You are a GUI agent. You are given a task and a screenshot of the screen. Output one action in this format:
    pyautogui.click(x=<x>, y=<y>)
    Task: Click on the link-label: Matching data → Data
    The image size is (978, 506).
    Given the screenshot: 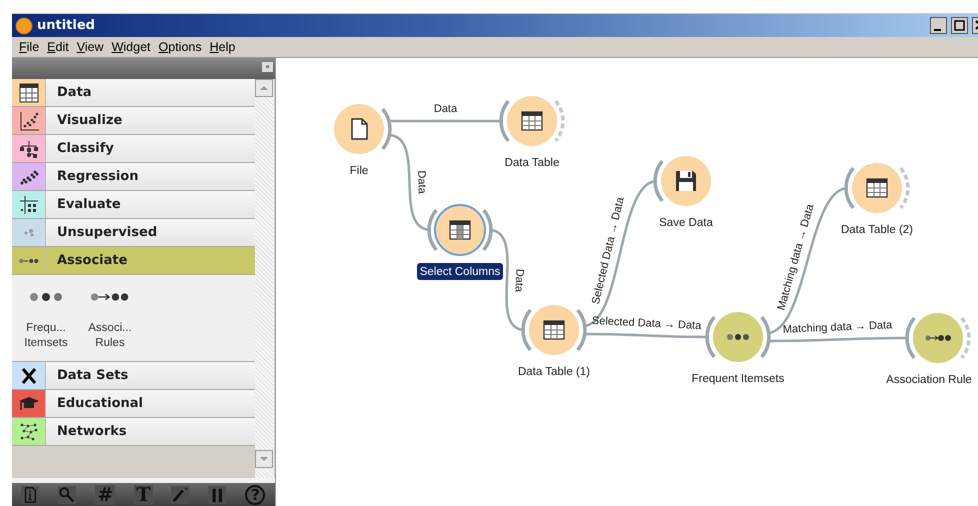 What is the action you would take?
    pyautogui.click(x=837, y=327)
    